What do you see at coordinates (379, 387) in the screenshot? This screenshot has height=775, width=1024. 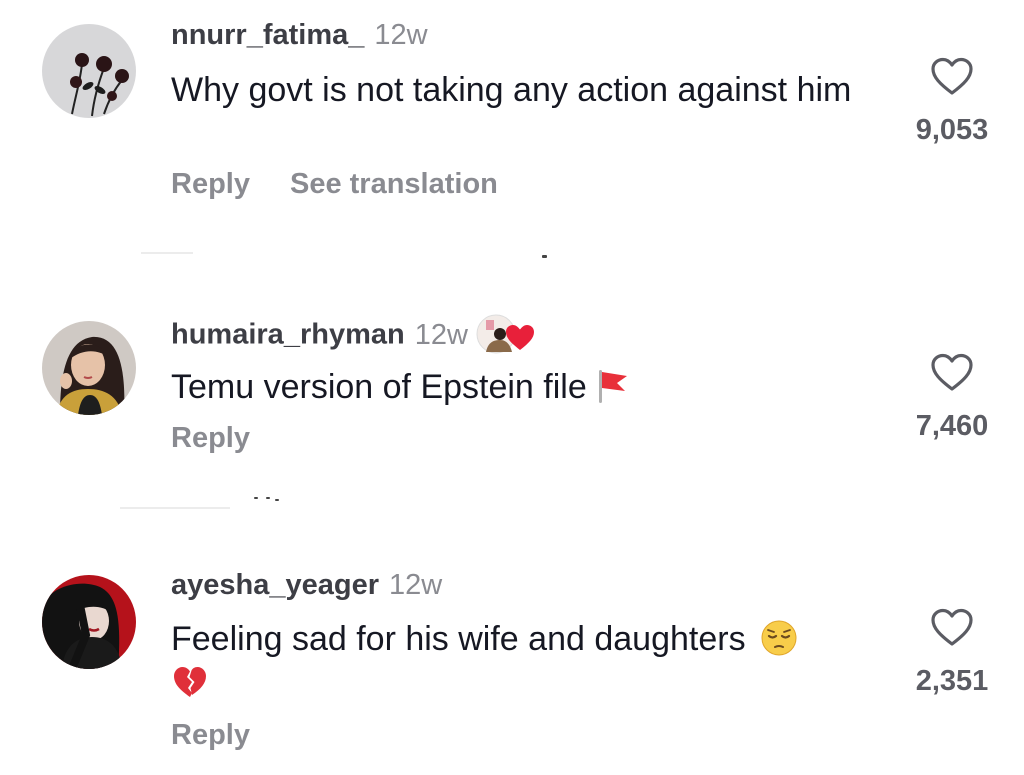 I see `comment-text-content: Temu version of Epstein file` at bounding box center [379, 387].